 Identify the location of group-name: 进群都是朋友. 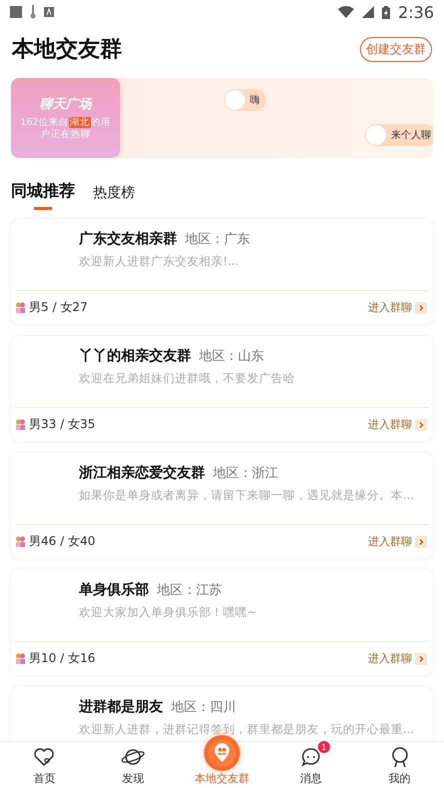
(121, 707).